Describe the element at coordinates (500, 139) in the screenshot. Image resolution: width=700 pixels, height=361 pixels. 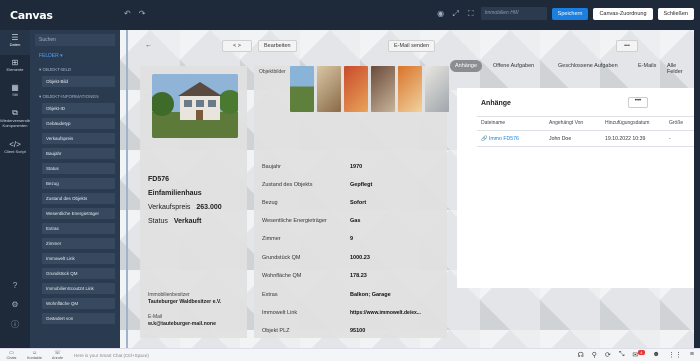
I see `attachment-file-link: 🔗 Immo FD576` at that location.